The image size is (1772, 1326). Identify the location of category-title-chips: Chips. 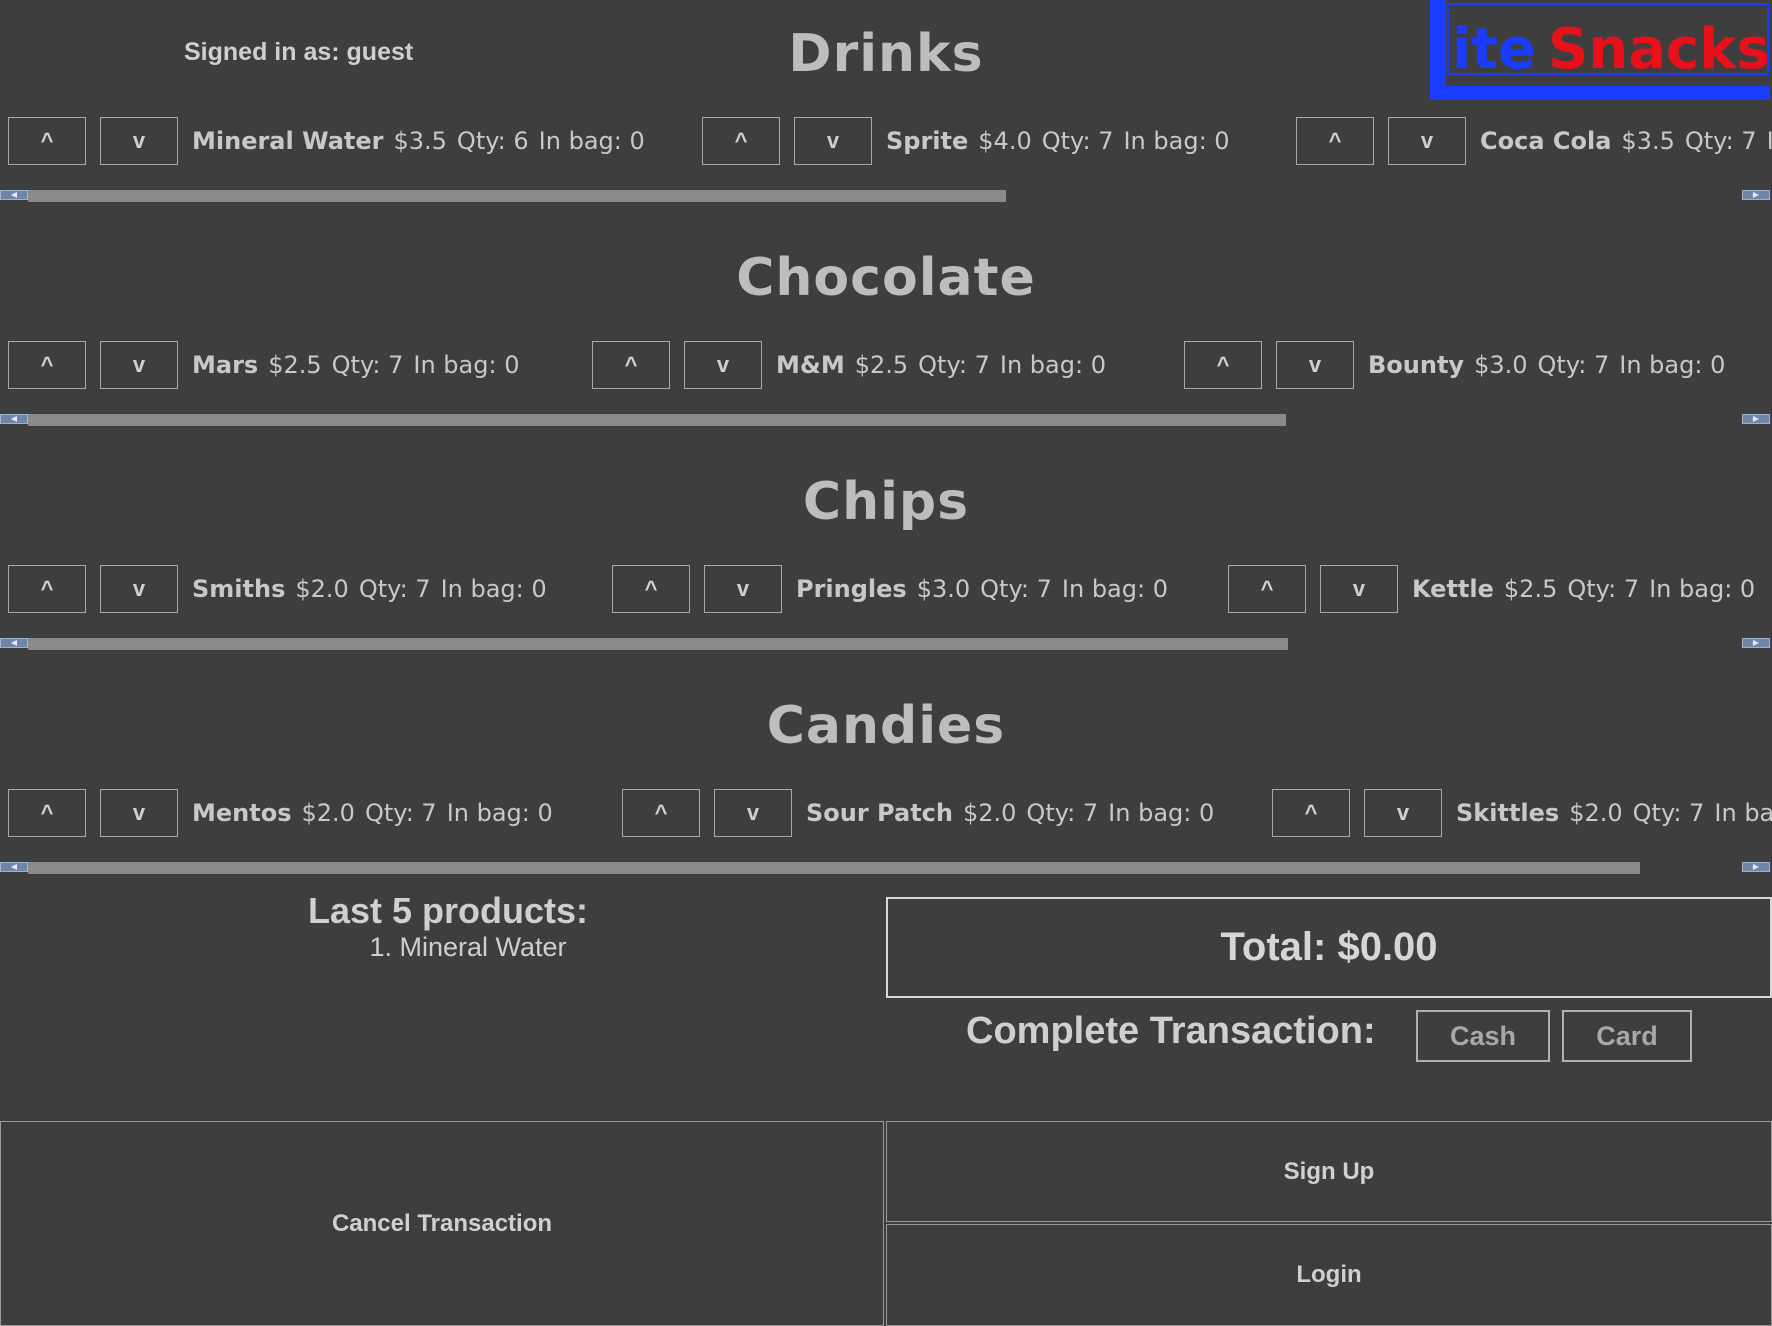
(886, 502).